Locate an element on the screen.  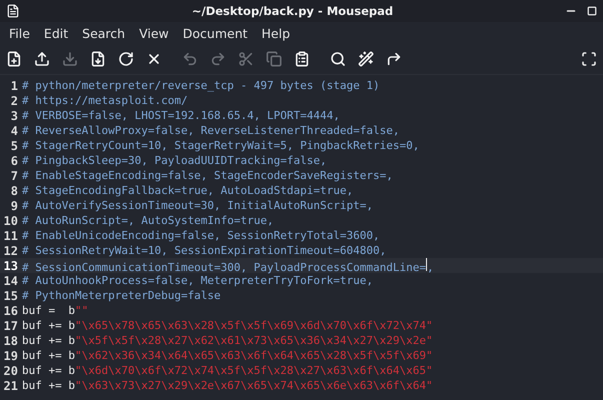
line-number: 21 is located at coordinates (10, 385).